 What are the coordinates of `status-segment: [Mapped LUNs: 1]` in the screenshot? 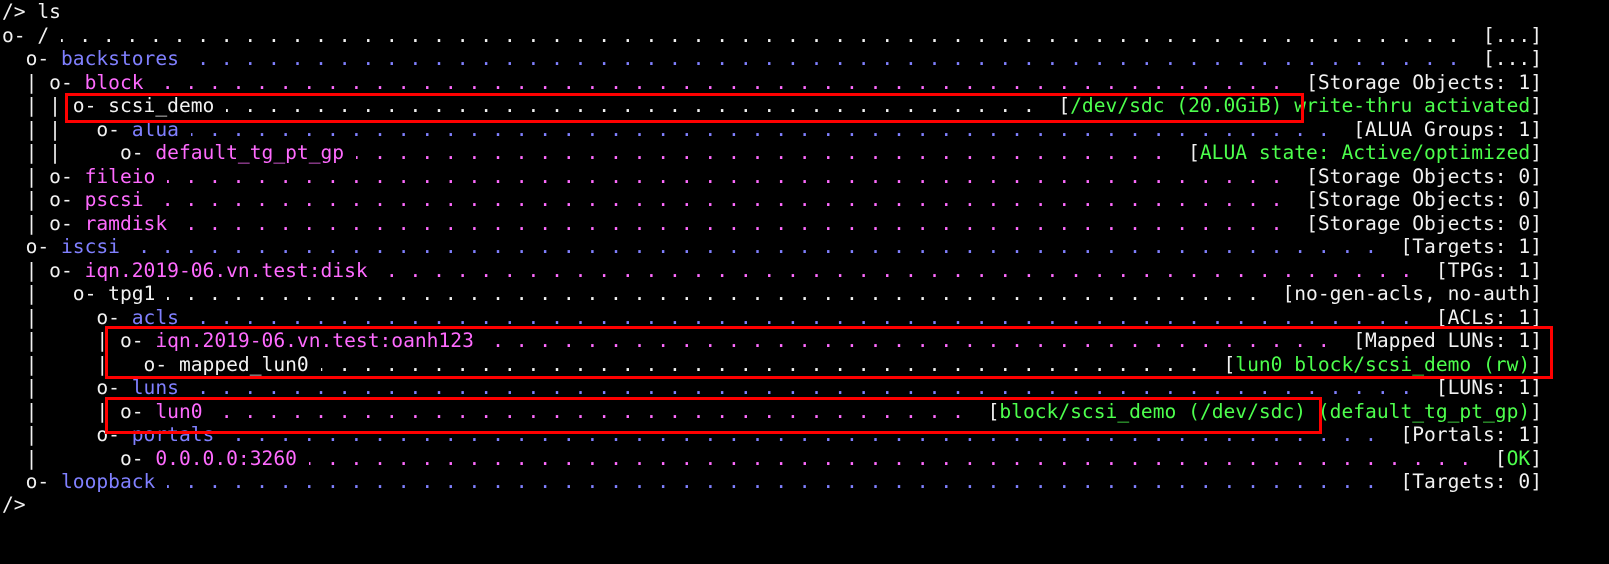 It's located at (1447, 340).